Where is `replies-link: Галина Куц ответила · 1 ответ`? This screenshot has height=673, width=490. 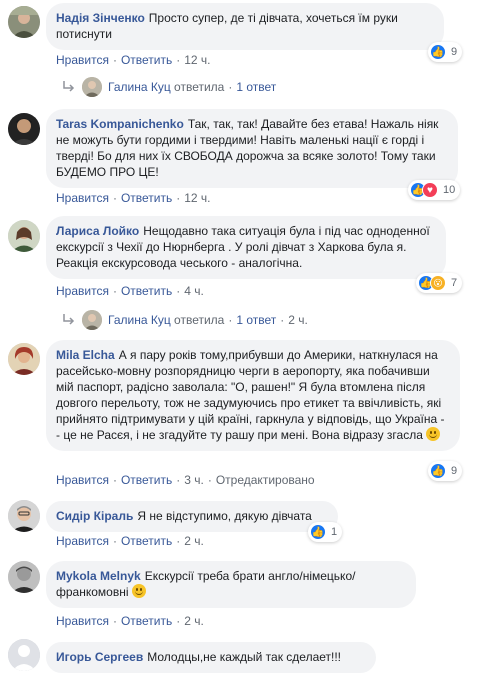
replies-link: Галина Куц ответила · 1 ответ is located at coordinates (168, 87).